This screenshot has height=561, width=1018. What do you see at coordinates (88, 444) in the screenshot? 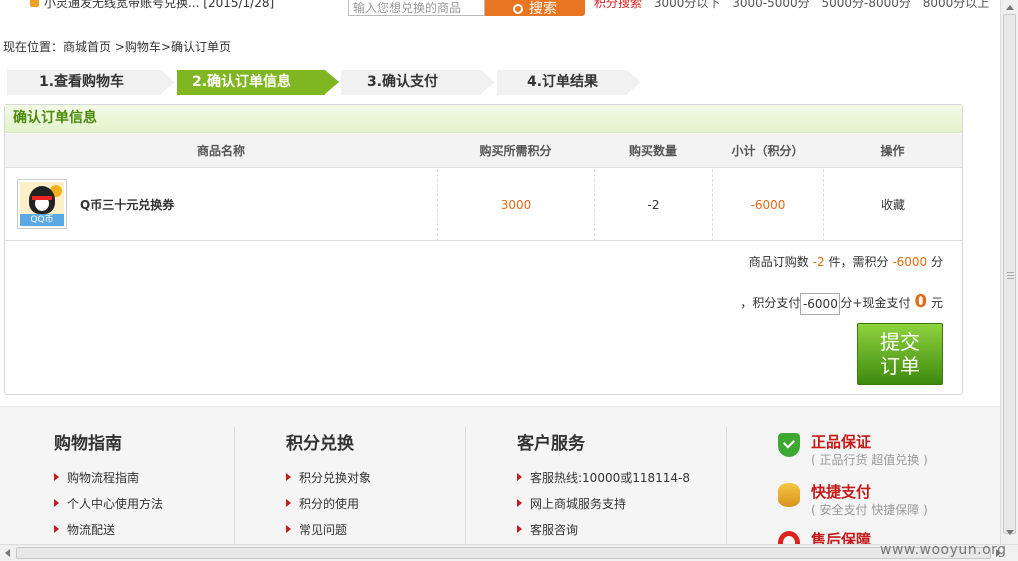
I see `footer-col-title: 购物指南` at bounding box center [88, 444].